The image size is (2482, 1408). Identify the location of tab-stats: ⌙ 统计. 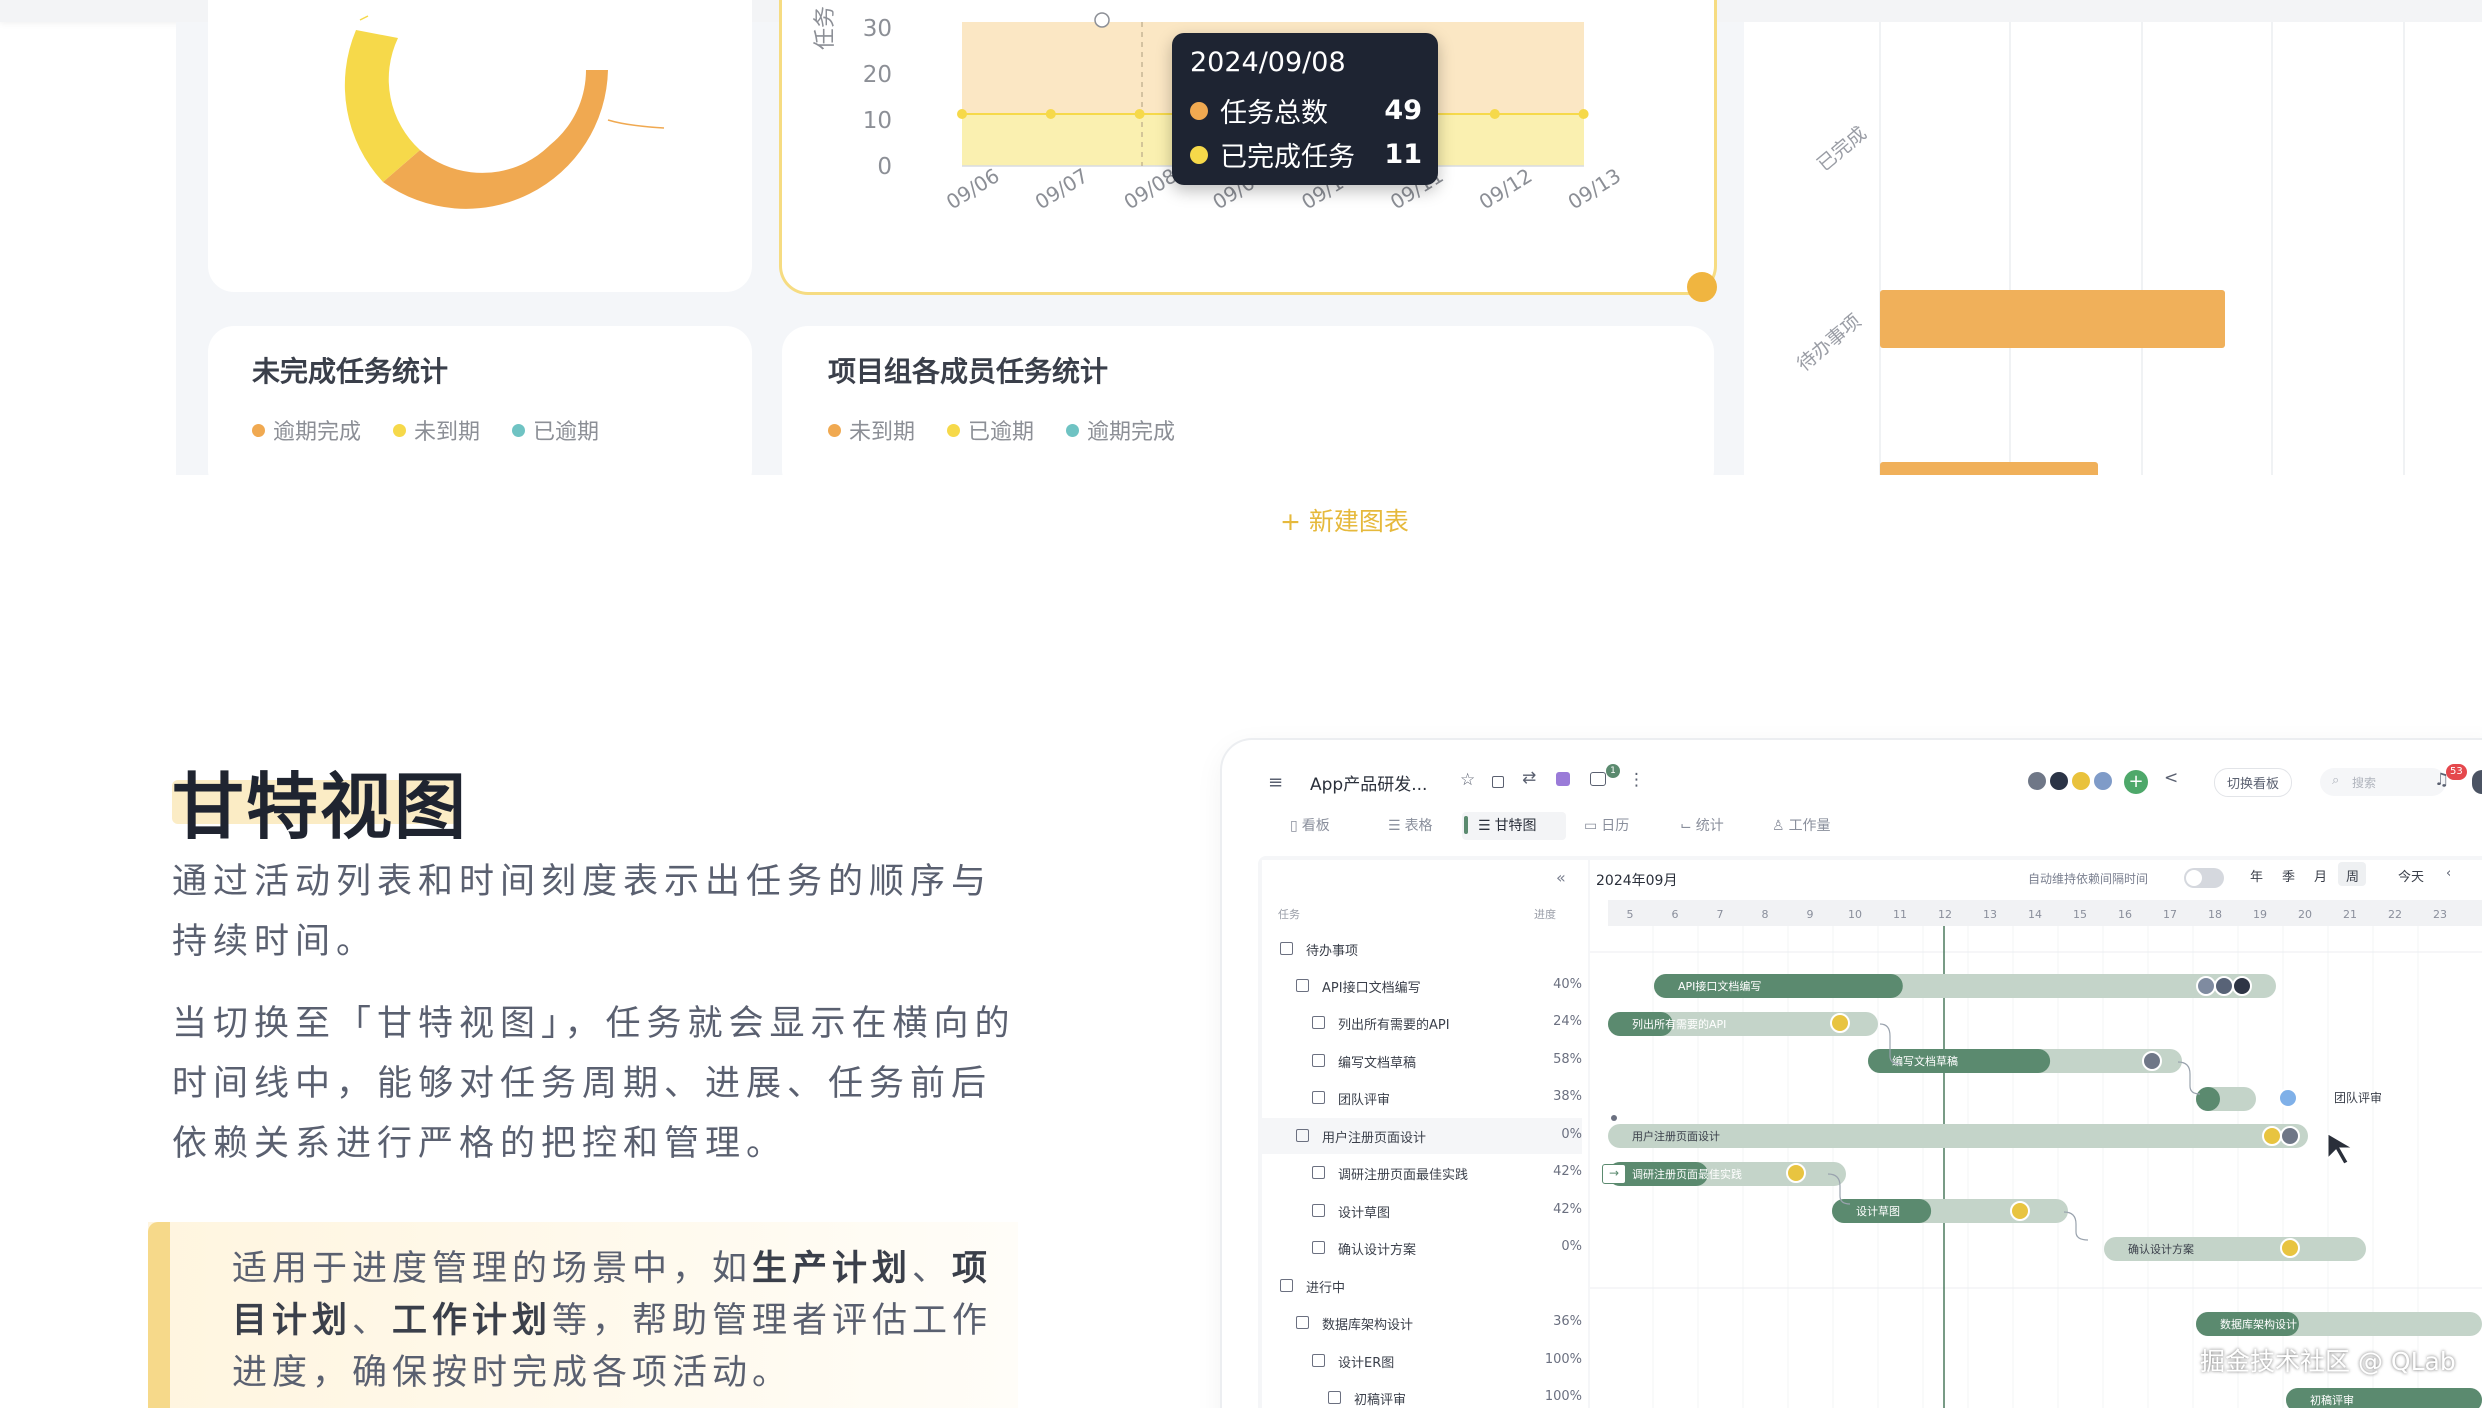
(1702, 825).